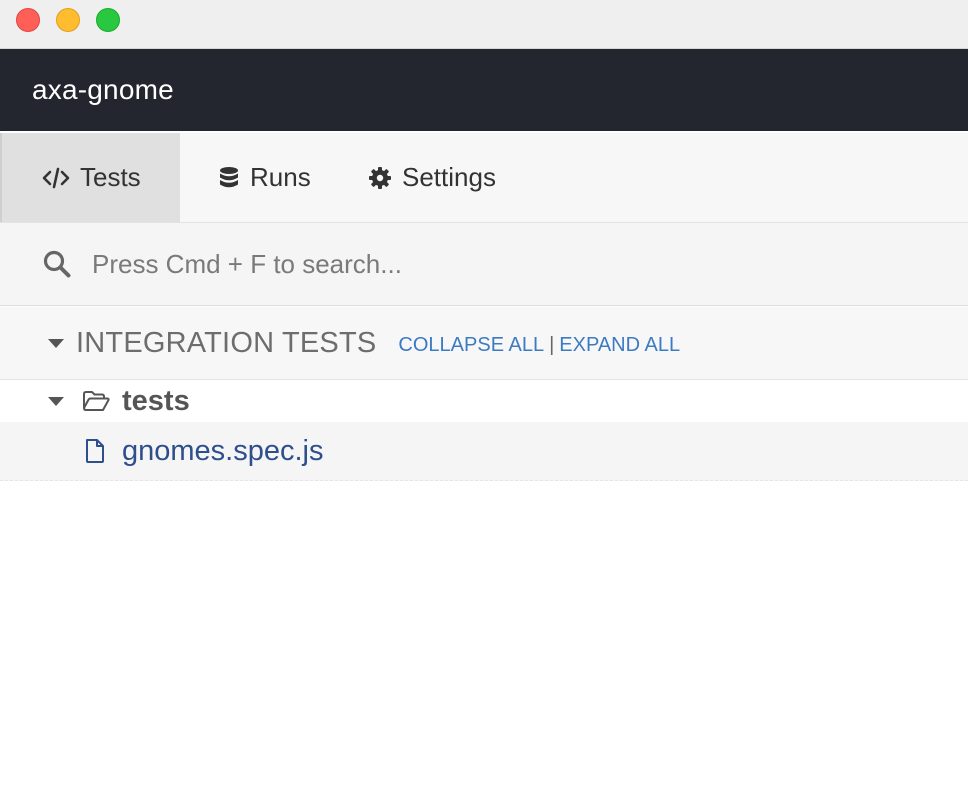 The width and height of the screenshot is (968, 810). Describe the element at coordinates (492, 264) in the screenshot. I see `search-input` at that location.